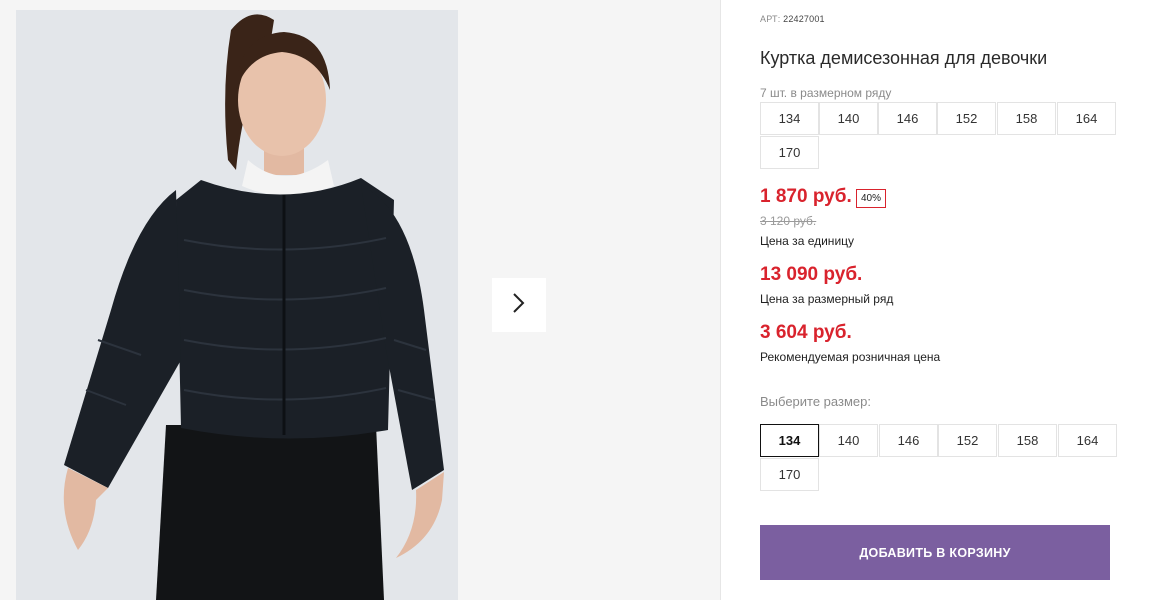 The width and height of the screenshot is (1163, 600). I want to click on size-option-164: 164, so click(1087, 440).